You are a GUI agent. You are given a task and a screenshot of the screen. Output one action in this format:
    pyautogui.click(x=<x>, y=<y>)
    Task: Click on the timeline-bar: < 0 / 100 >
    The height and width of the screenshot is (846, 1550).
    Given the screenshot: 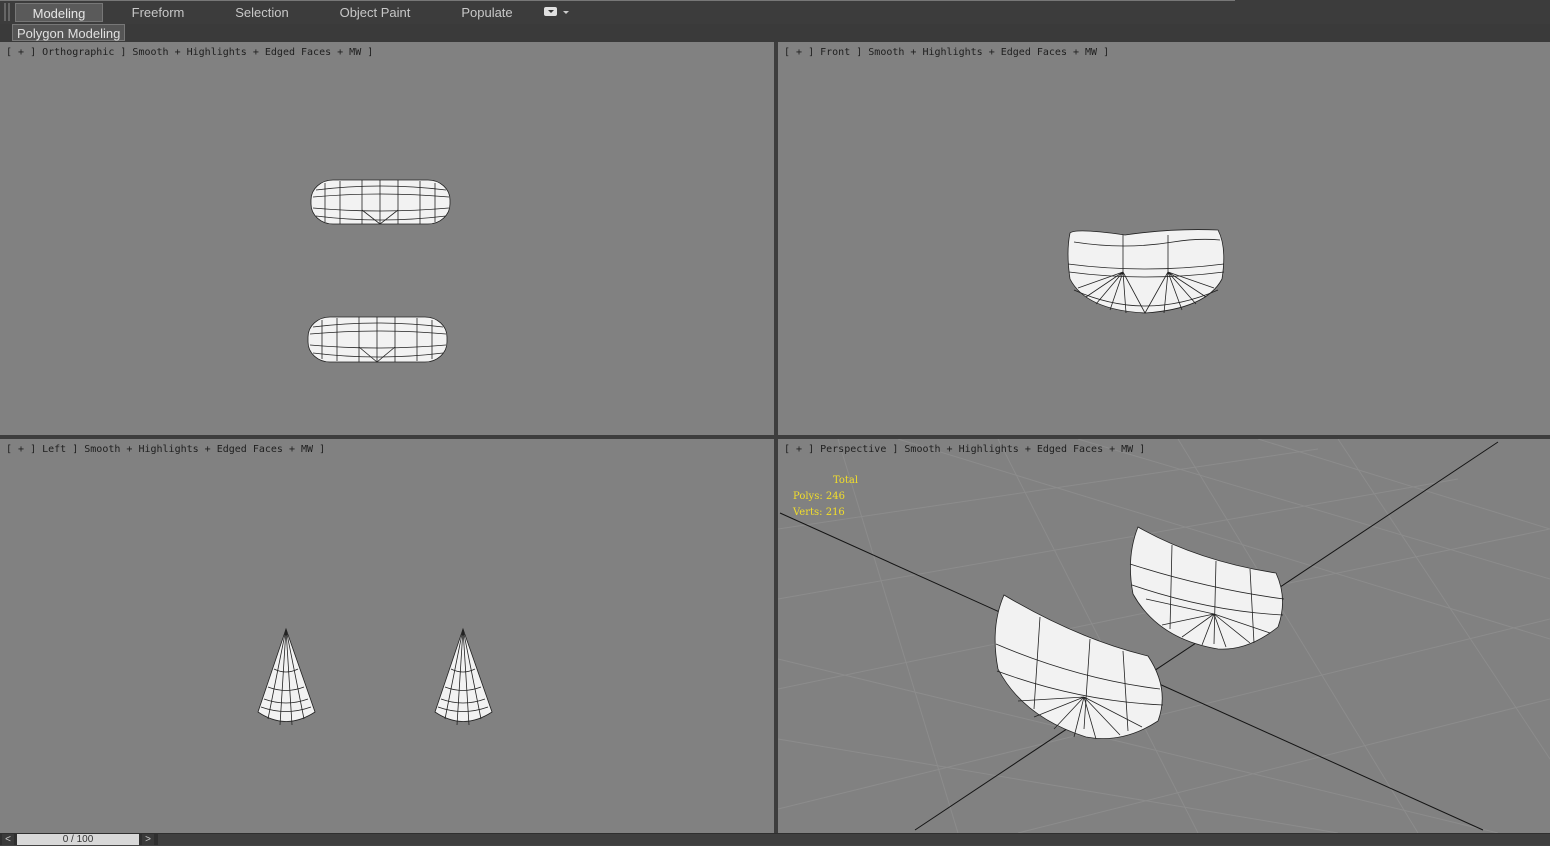 What is the action you would take?
    pyautogui.click(x=775, y=839)
    